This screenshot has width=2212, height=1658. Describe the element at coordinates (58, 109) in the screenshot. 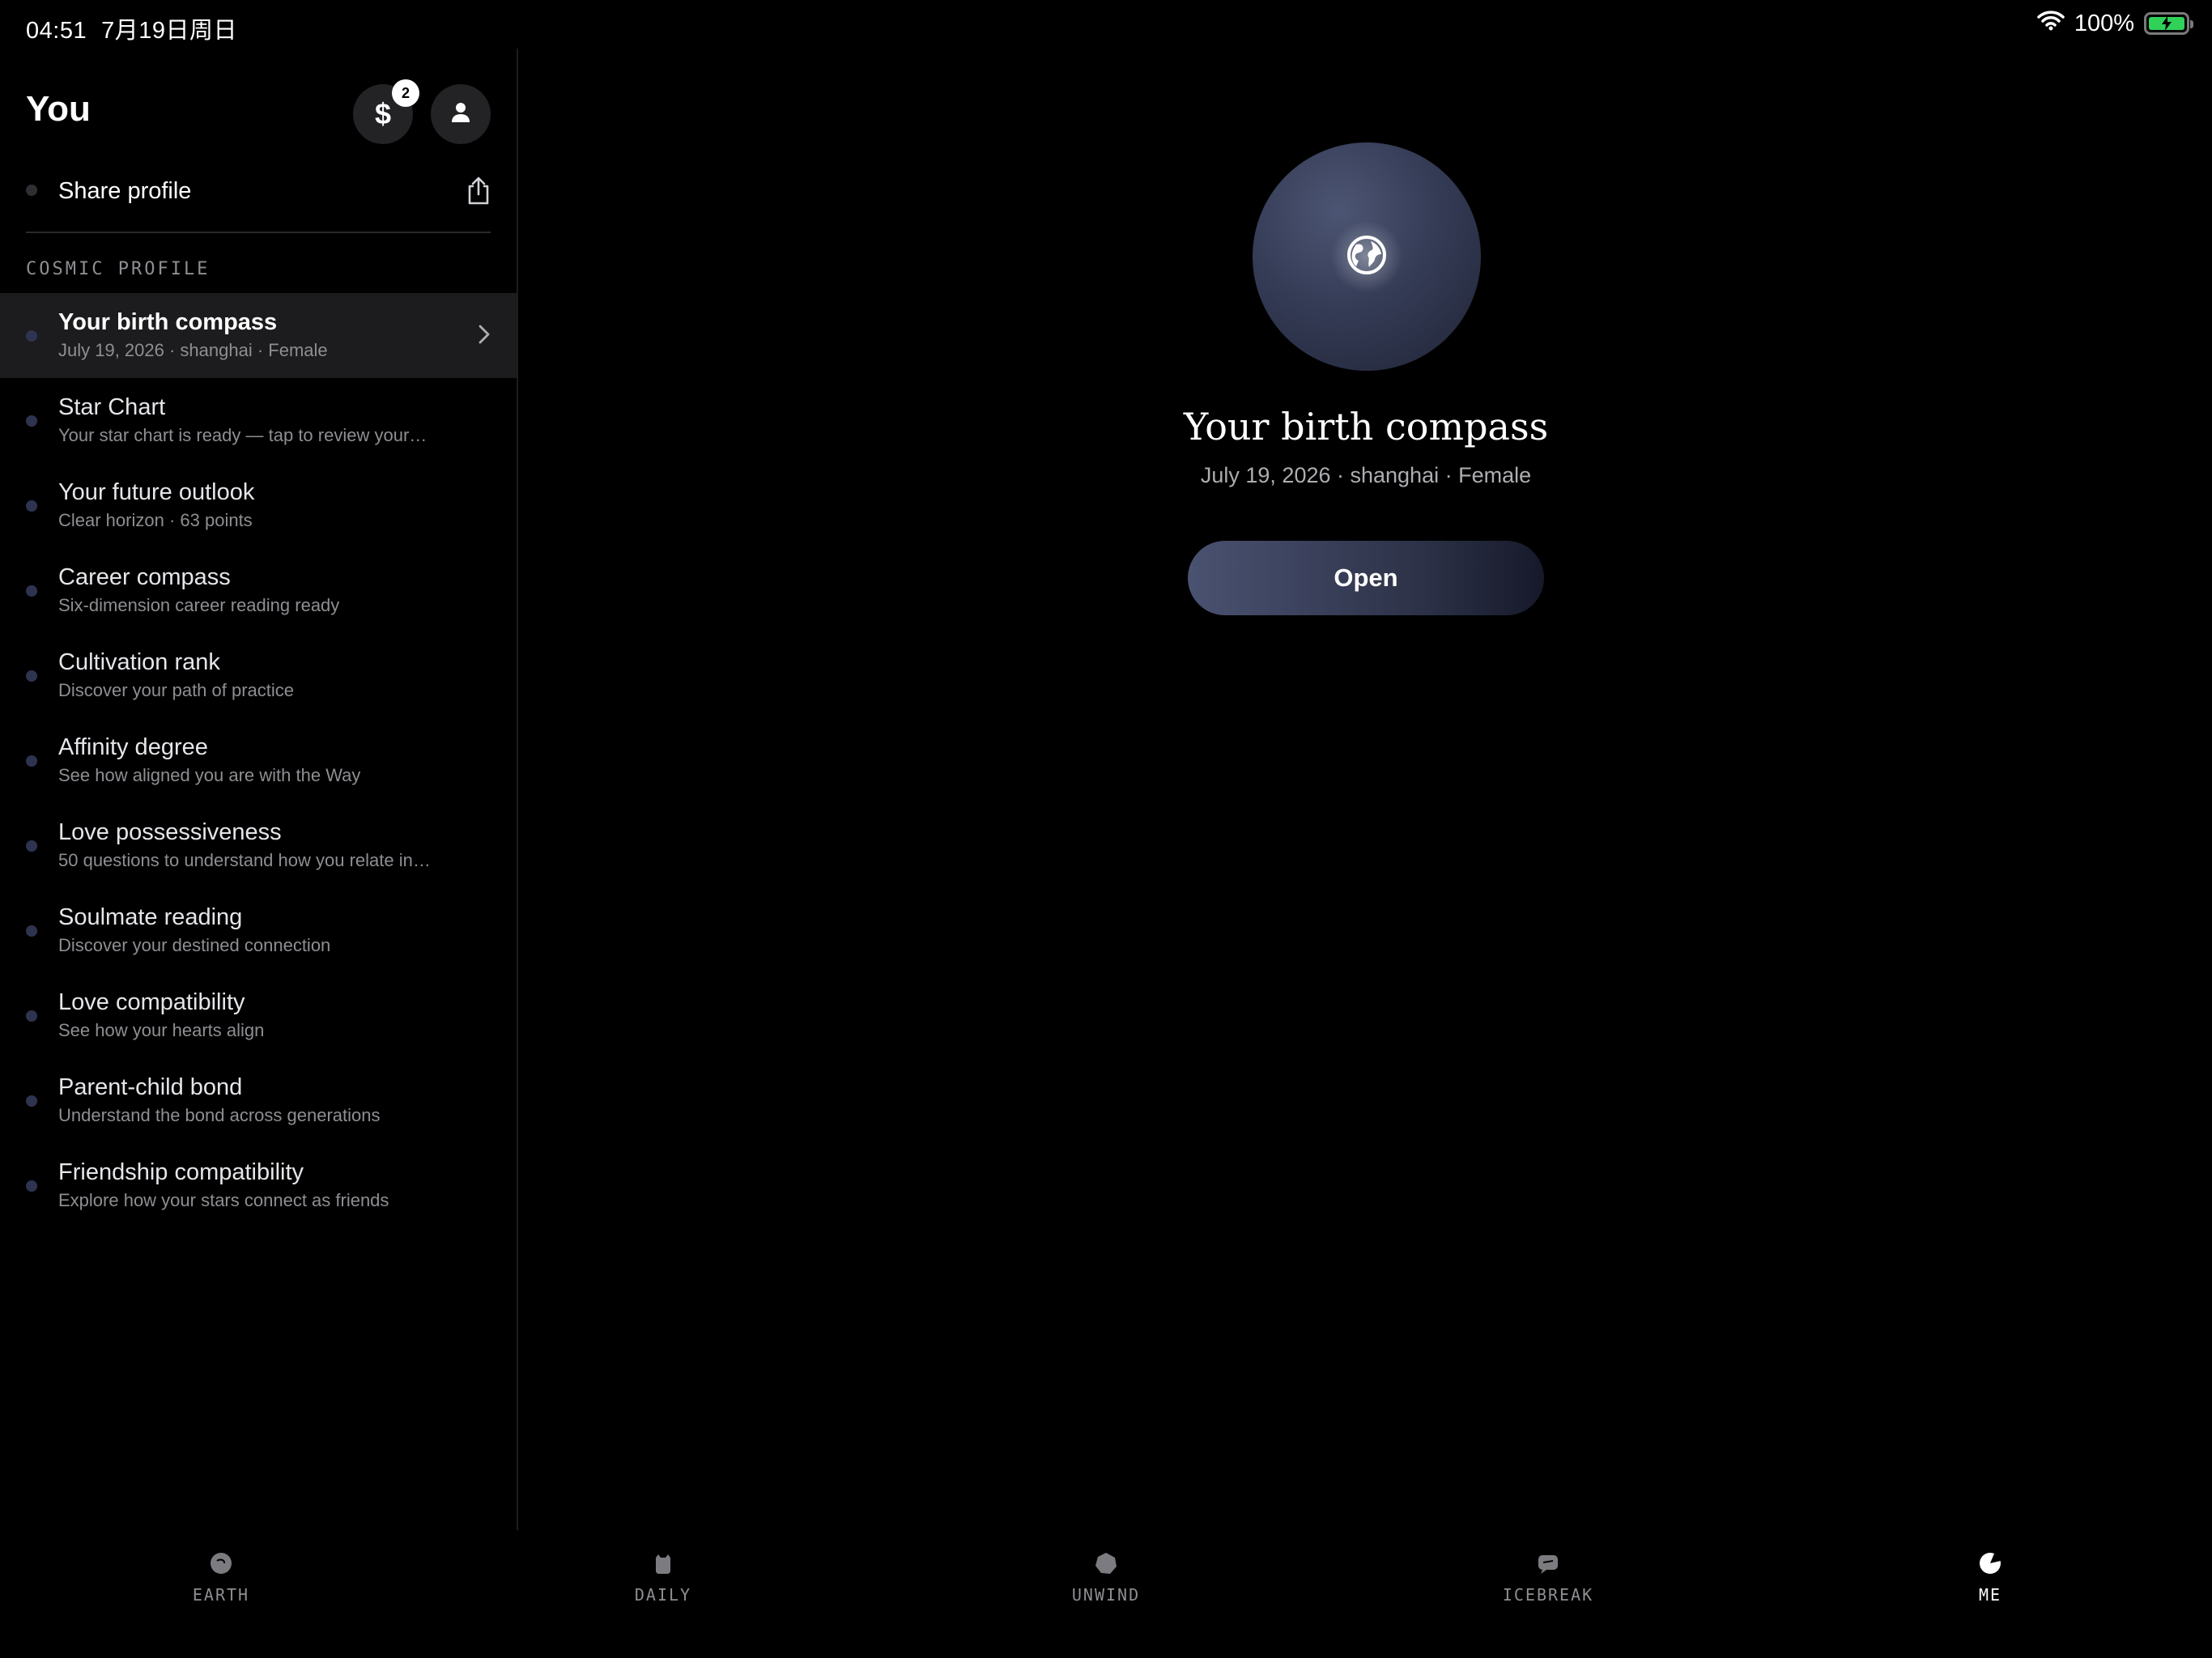

I see `page-title: You` at that location.